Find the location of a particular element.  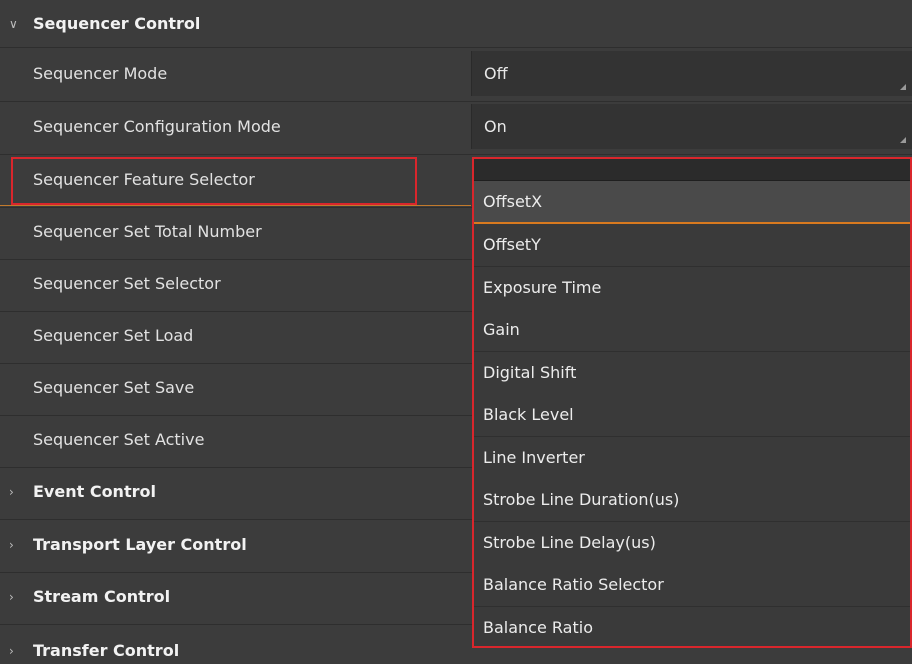

option-label: Strobe Line Duration(us) is located at coordinates (581, 499).